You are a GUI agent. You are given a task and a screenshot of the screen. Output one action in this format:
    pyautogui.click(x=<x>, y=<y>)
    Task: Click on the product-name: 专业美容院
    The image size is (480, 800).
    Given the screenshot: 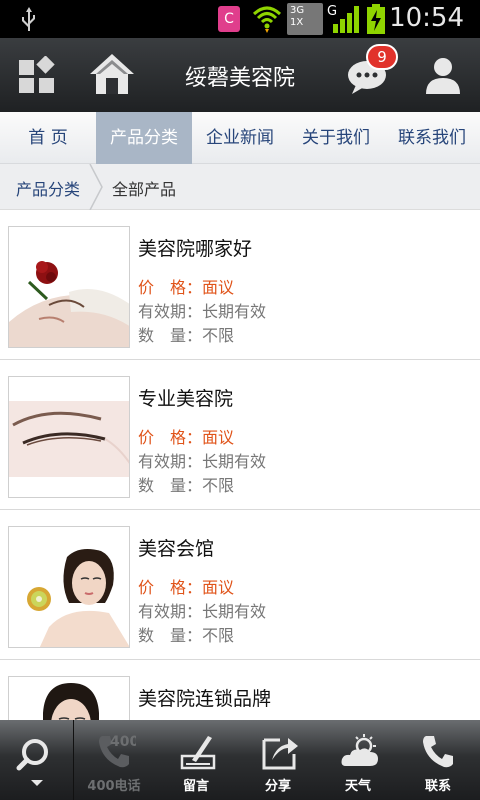 What is the action you would take?
    pyautogui.click(x=186, y=399)
    